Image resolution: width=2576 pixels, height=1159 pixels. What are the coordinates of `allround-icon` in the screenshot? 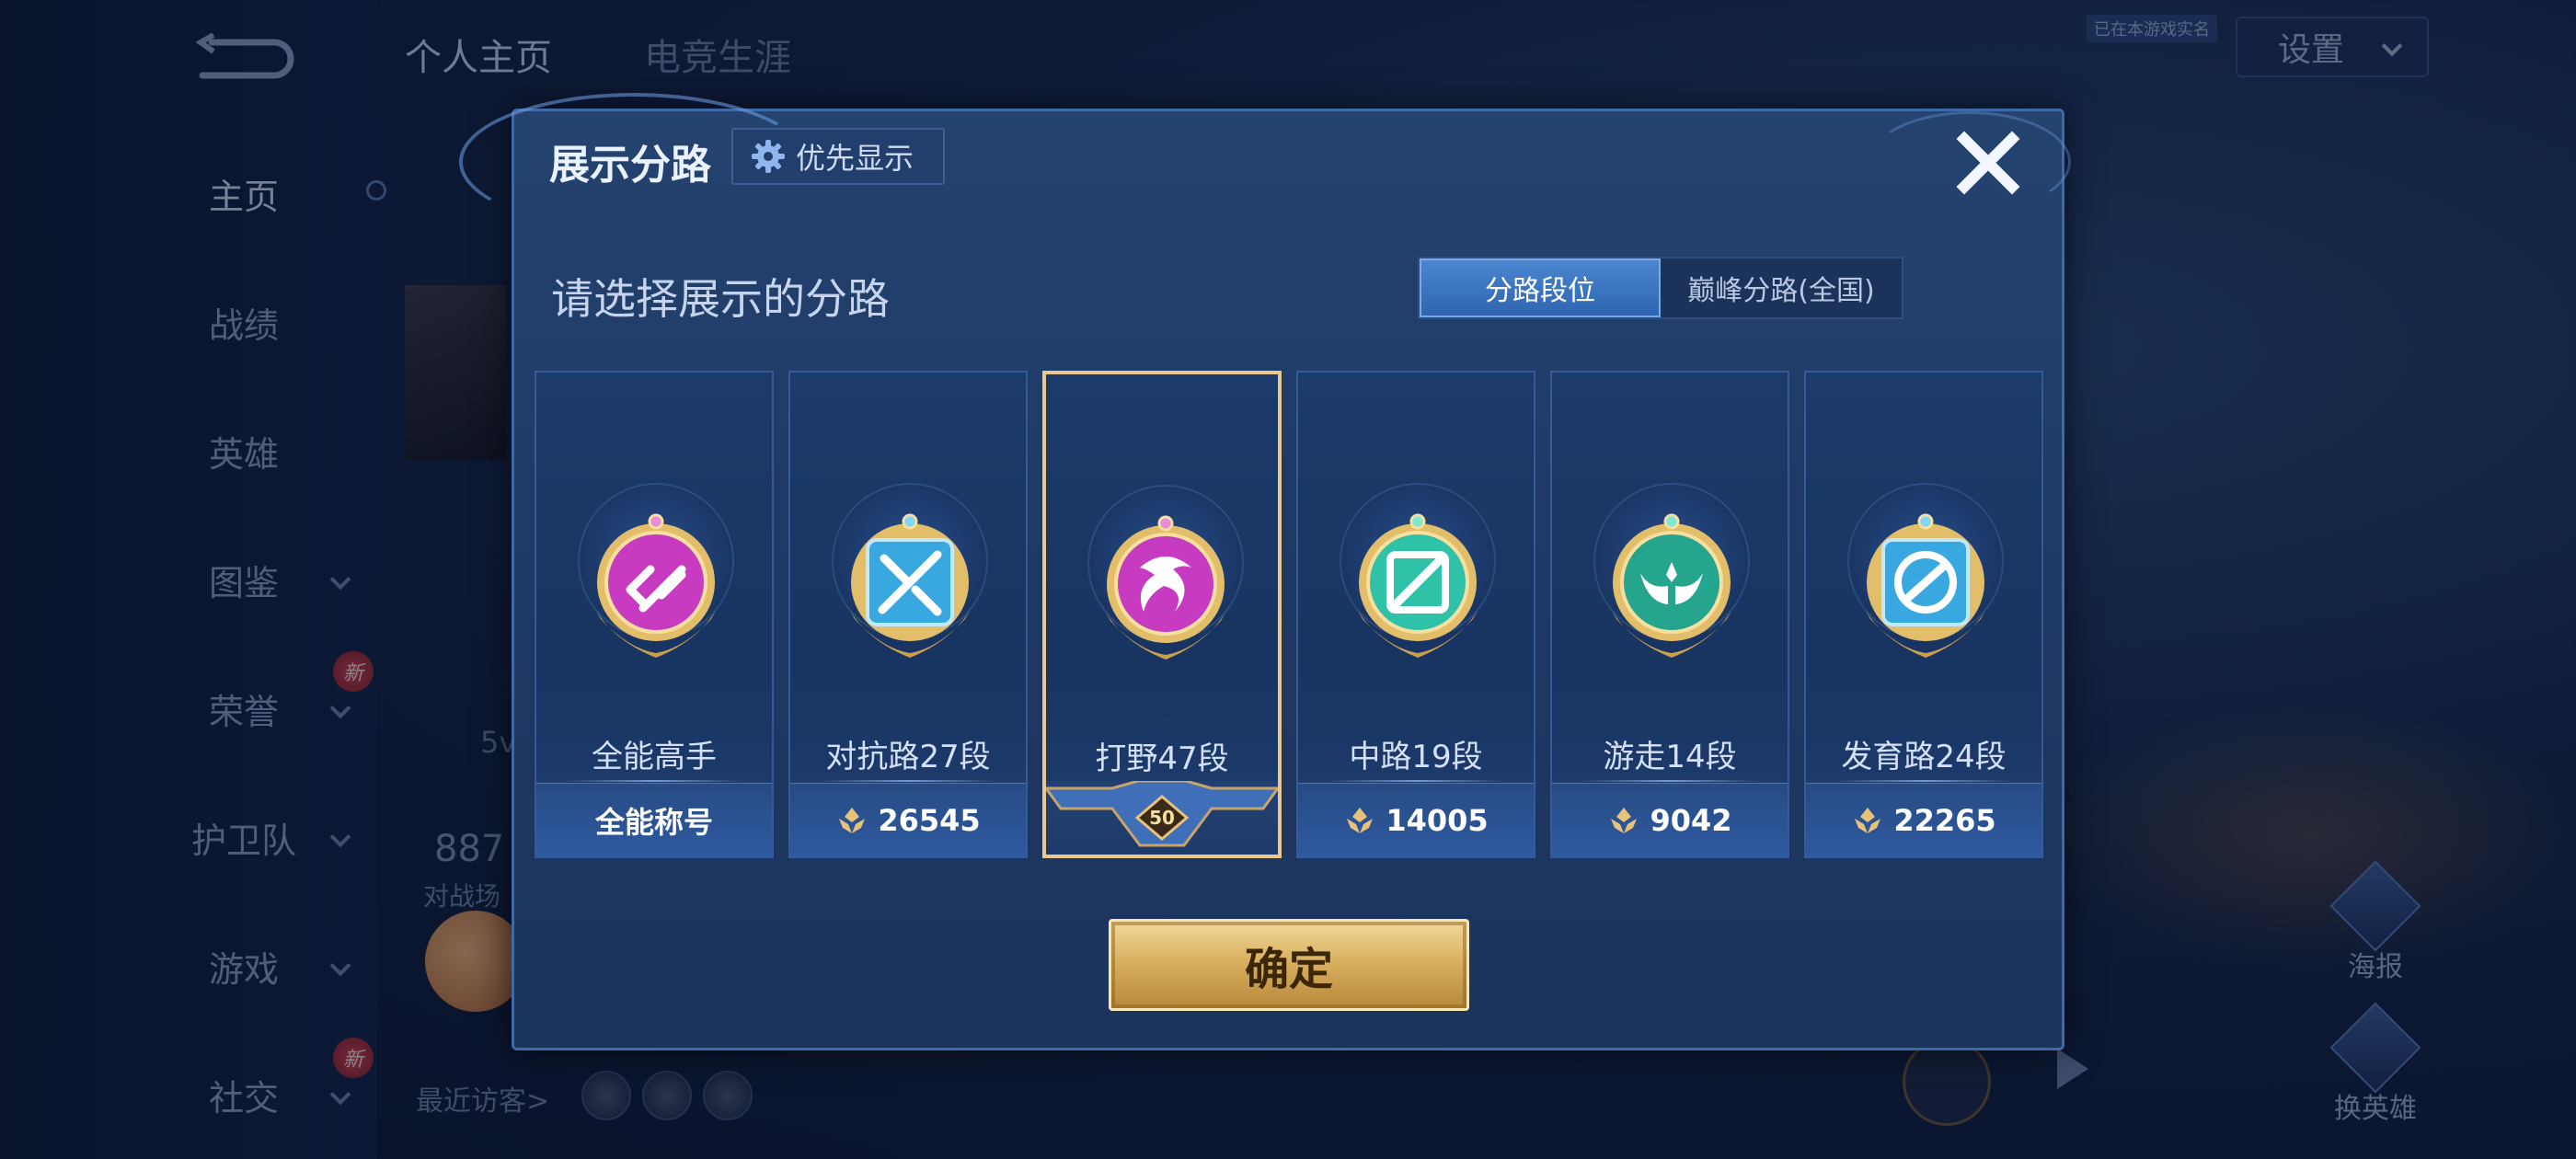 It's located at (656, 585).